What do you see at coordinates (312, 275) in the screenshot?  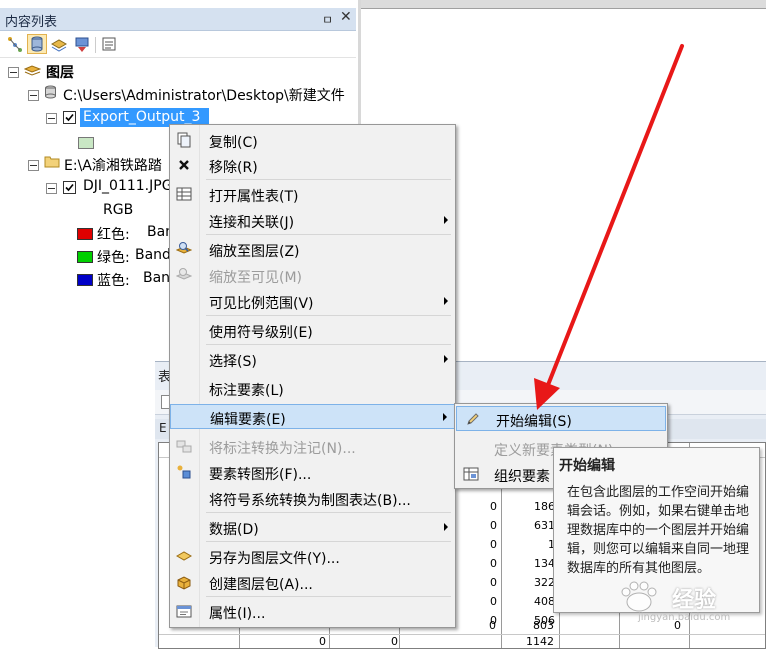 I see `menu-item-zoom-to-visible: 缩放至可见(M)` at bounding box center [312, 275].